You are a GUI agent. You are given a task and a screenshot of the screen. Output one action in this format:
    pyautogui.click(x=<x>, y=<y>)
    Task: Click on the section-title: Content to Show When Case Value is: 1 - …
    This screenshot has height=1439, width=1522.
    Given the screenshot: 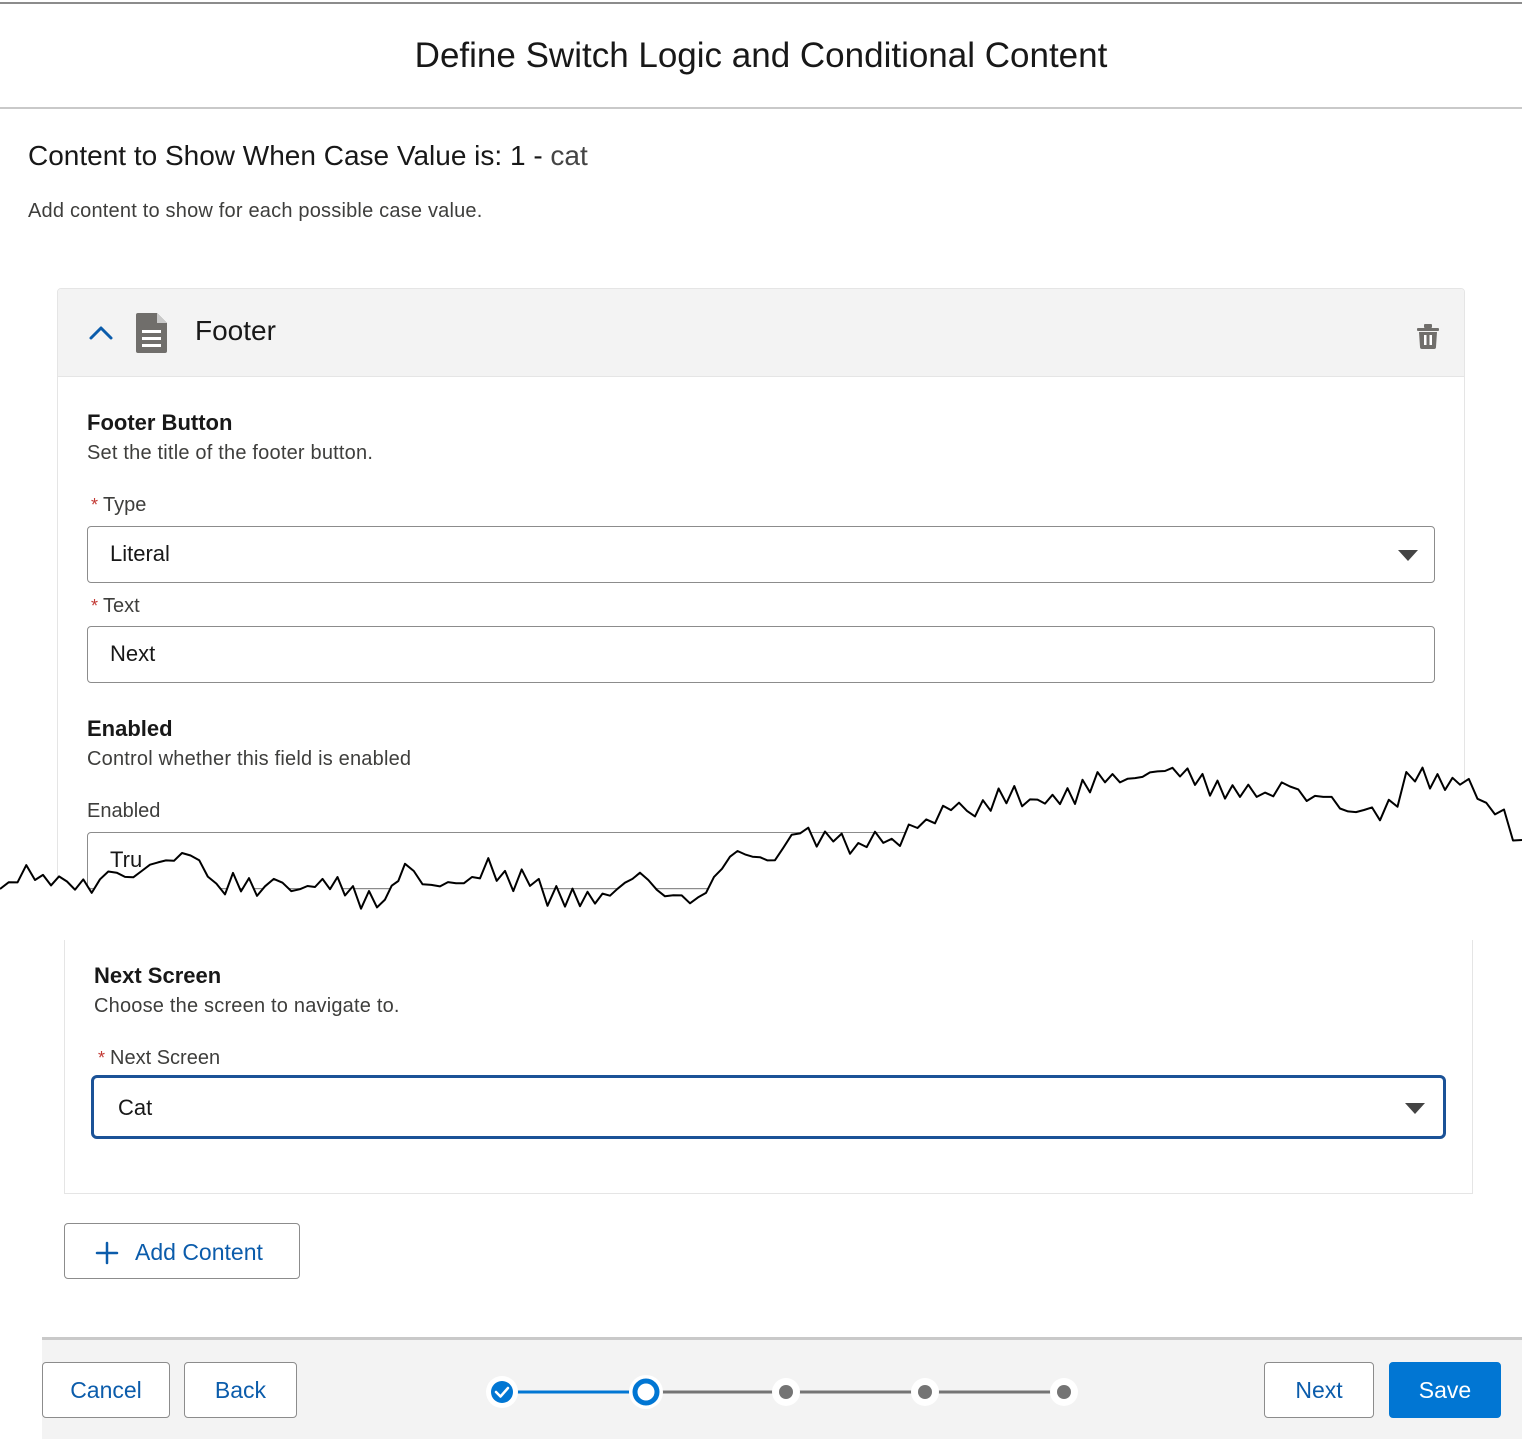 What is the action you would take?
    pyautogui.click(x=308, y=156)
    